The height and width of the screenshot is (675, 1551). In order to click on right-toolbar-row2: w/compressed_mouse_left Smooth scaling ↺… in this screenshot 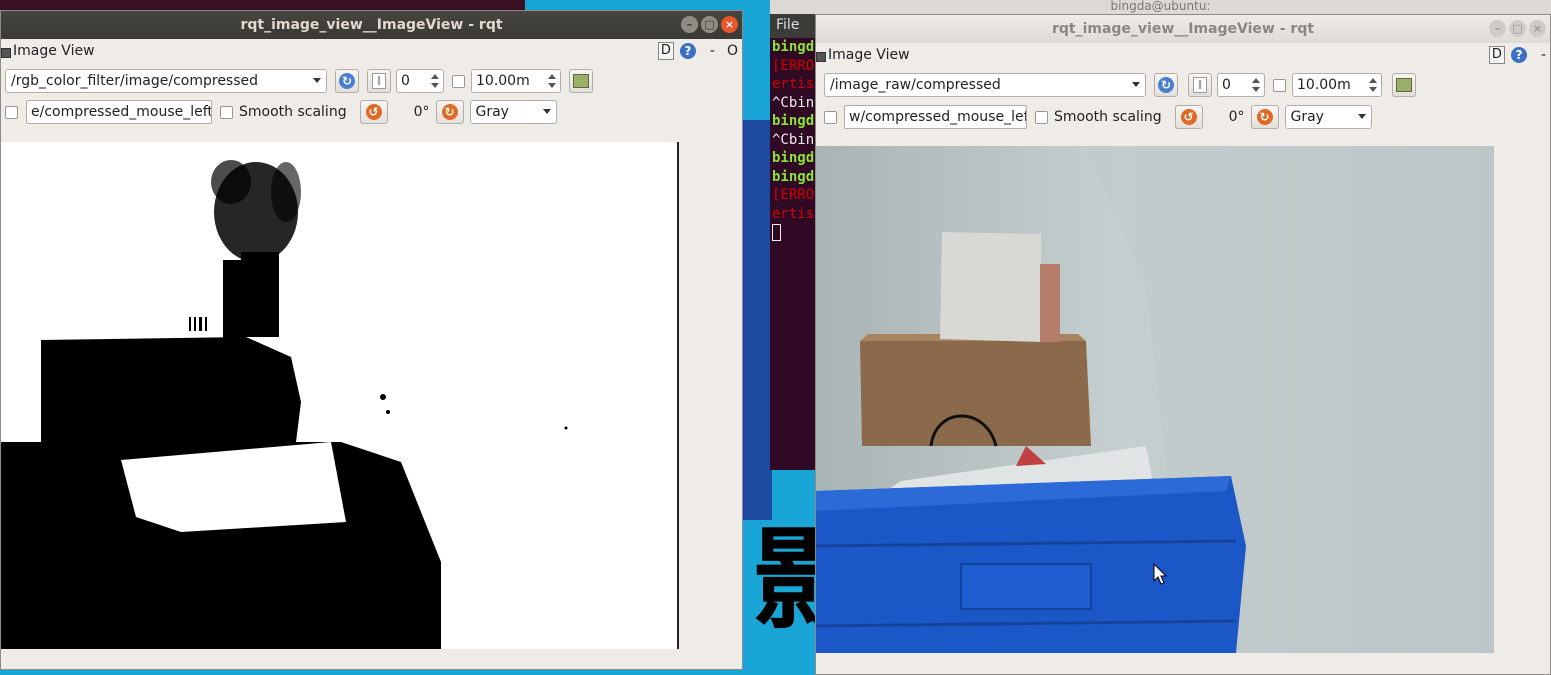, I will do `click(1098, 117)`.